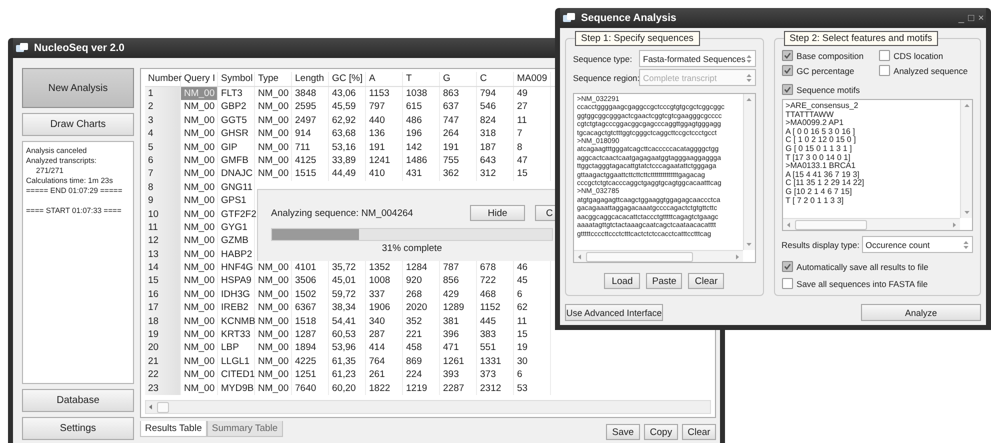 The height and width of the screenshot is (443, 991). Describe the element at coordinates (497, 213) in the screenshot. I see `dialog-button: Hide` at that location.